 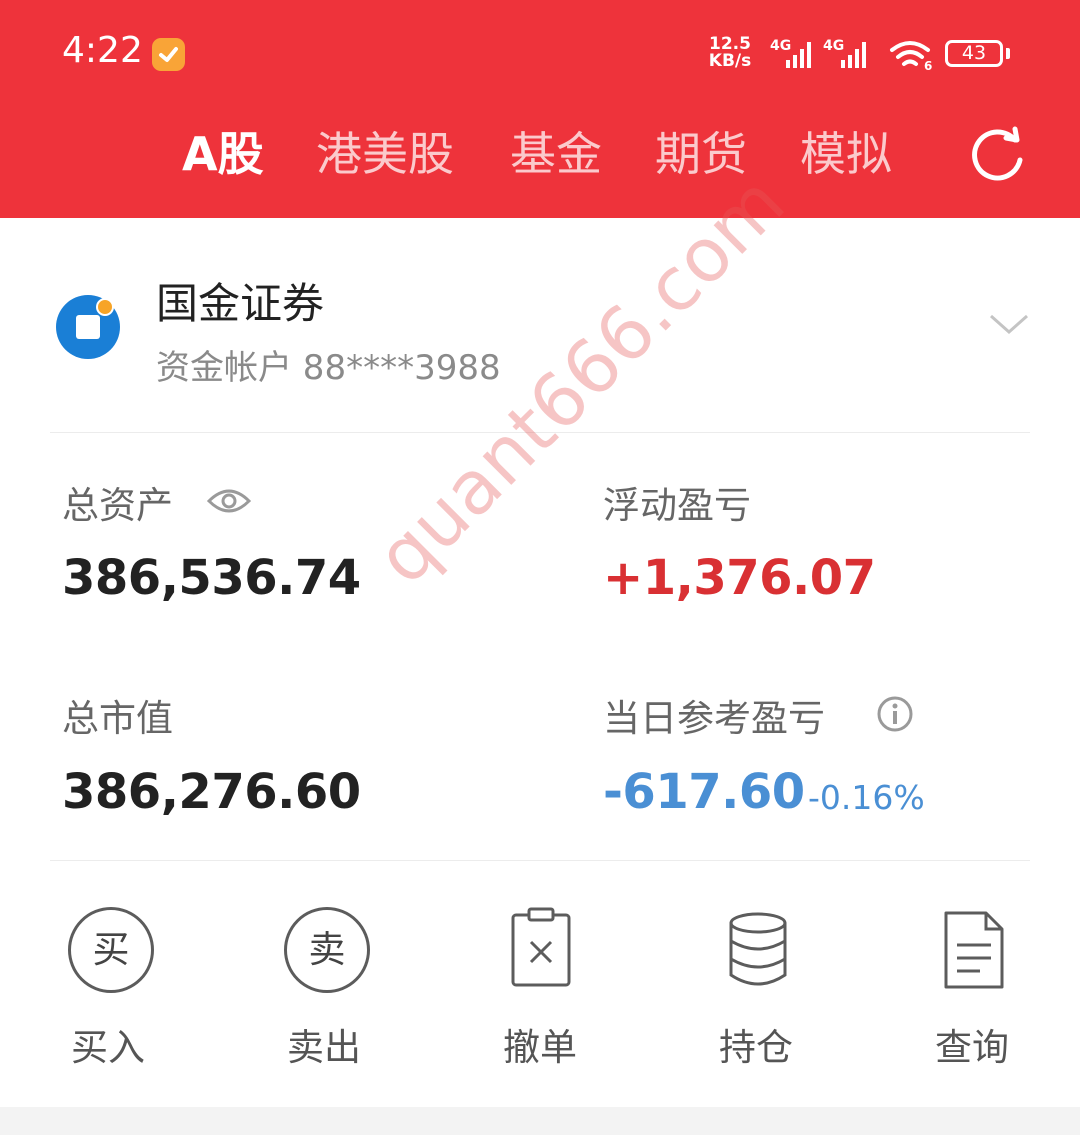 I want to click on cancel-order-label: 撤单, so click(x=540, y=1047).